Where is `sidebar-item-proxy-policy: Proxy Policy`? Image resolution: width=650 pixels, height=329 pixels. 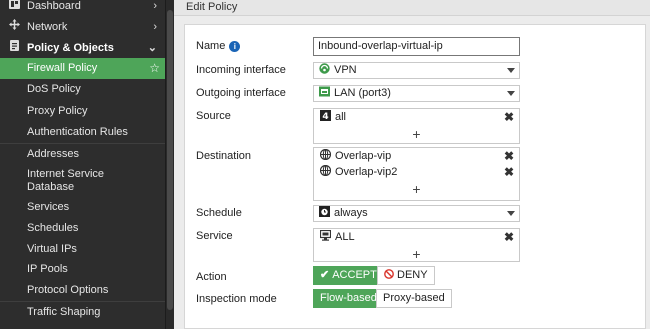 sidebar-item-proxy-policy: Proxy Policy is located at coordinates (82, 111).